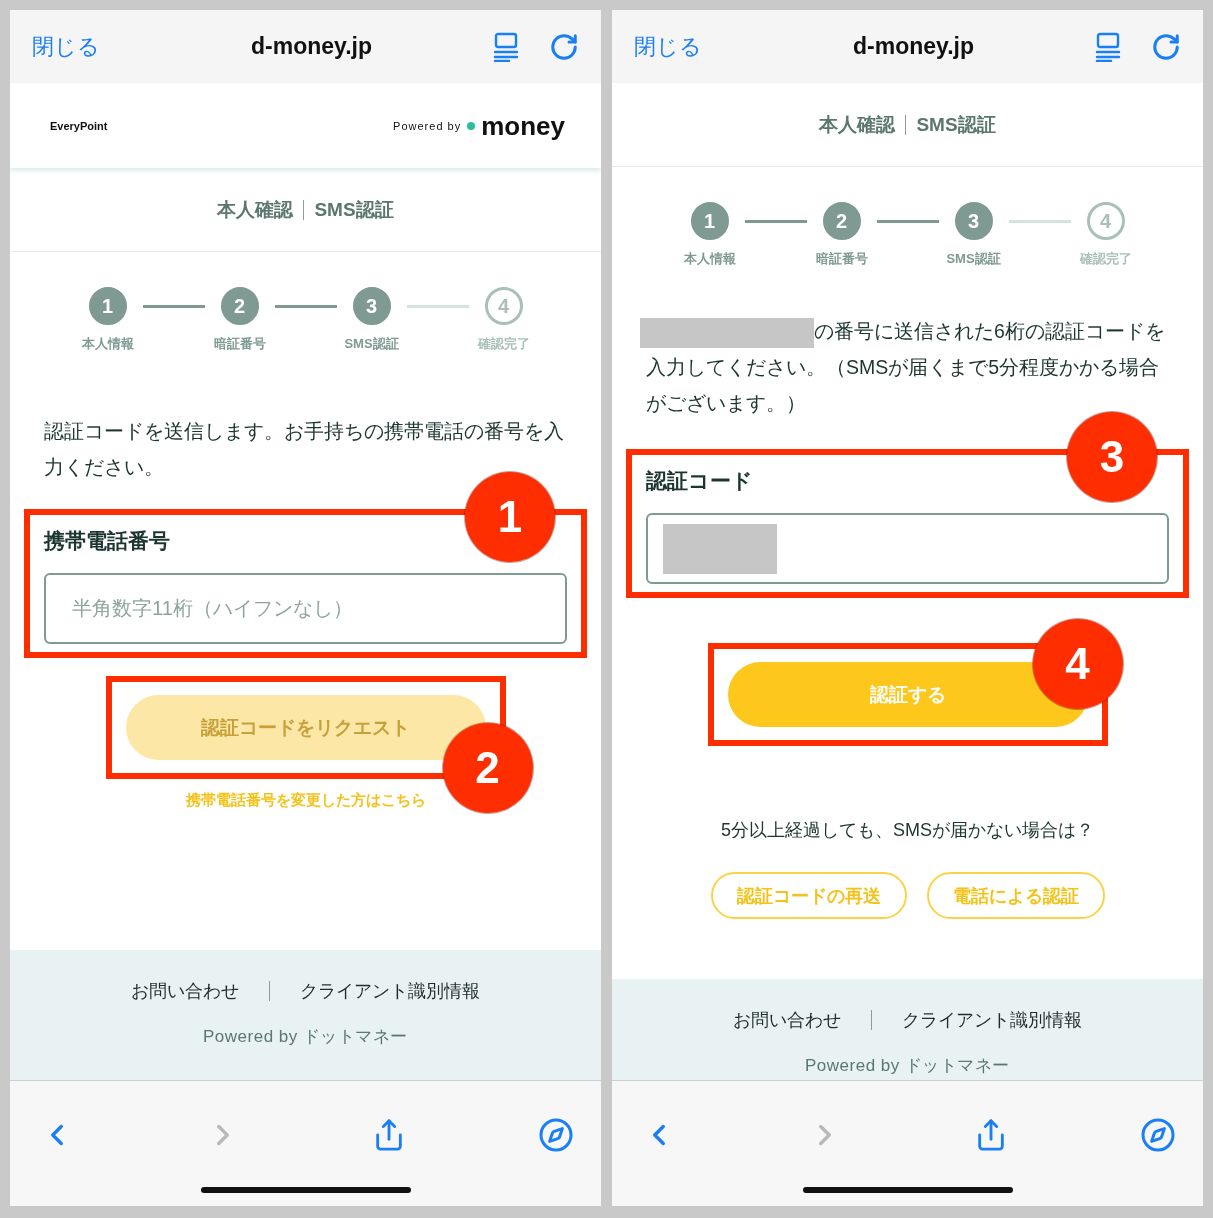  I want to click on field-label: 携帯電話番号, so click(107, 541).